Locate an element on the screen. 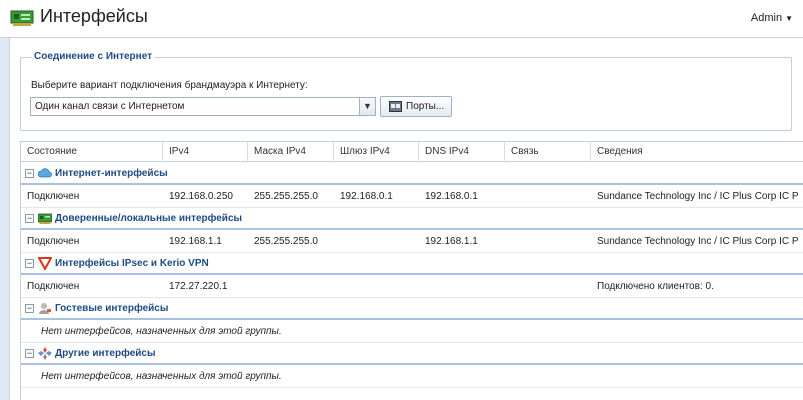 The image size is (803, 400). ports-icon is located at coordinates (395, 106).